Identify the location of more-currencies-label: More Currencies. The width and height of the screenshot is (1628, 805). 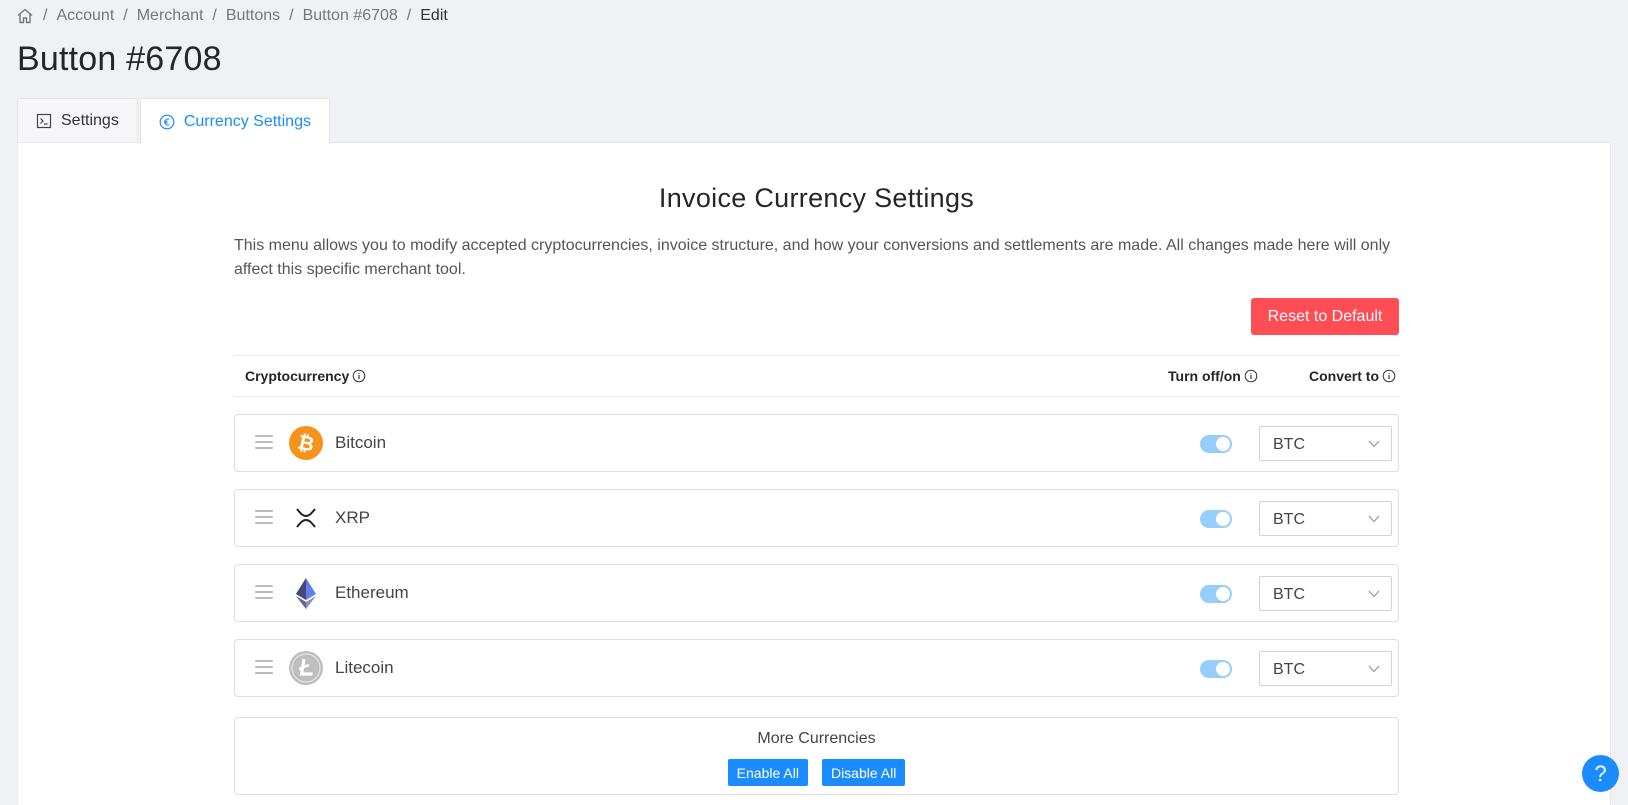
(816, 738).